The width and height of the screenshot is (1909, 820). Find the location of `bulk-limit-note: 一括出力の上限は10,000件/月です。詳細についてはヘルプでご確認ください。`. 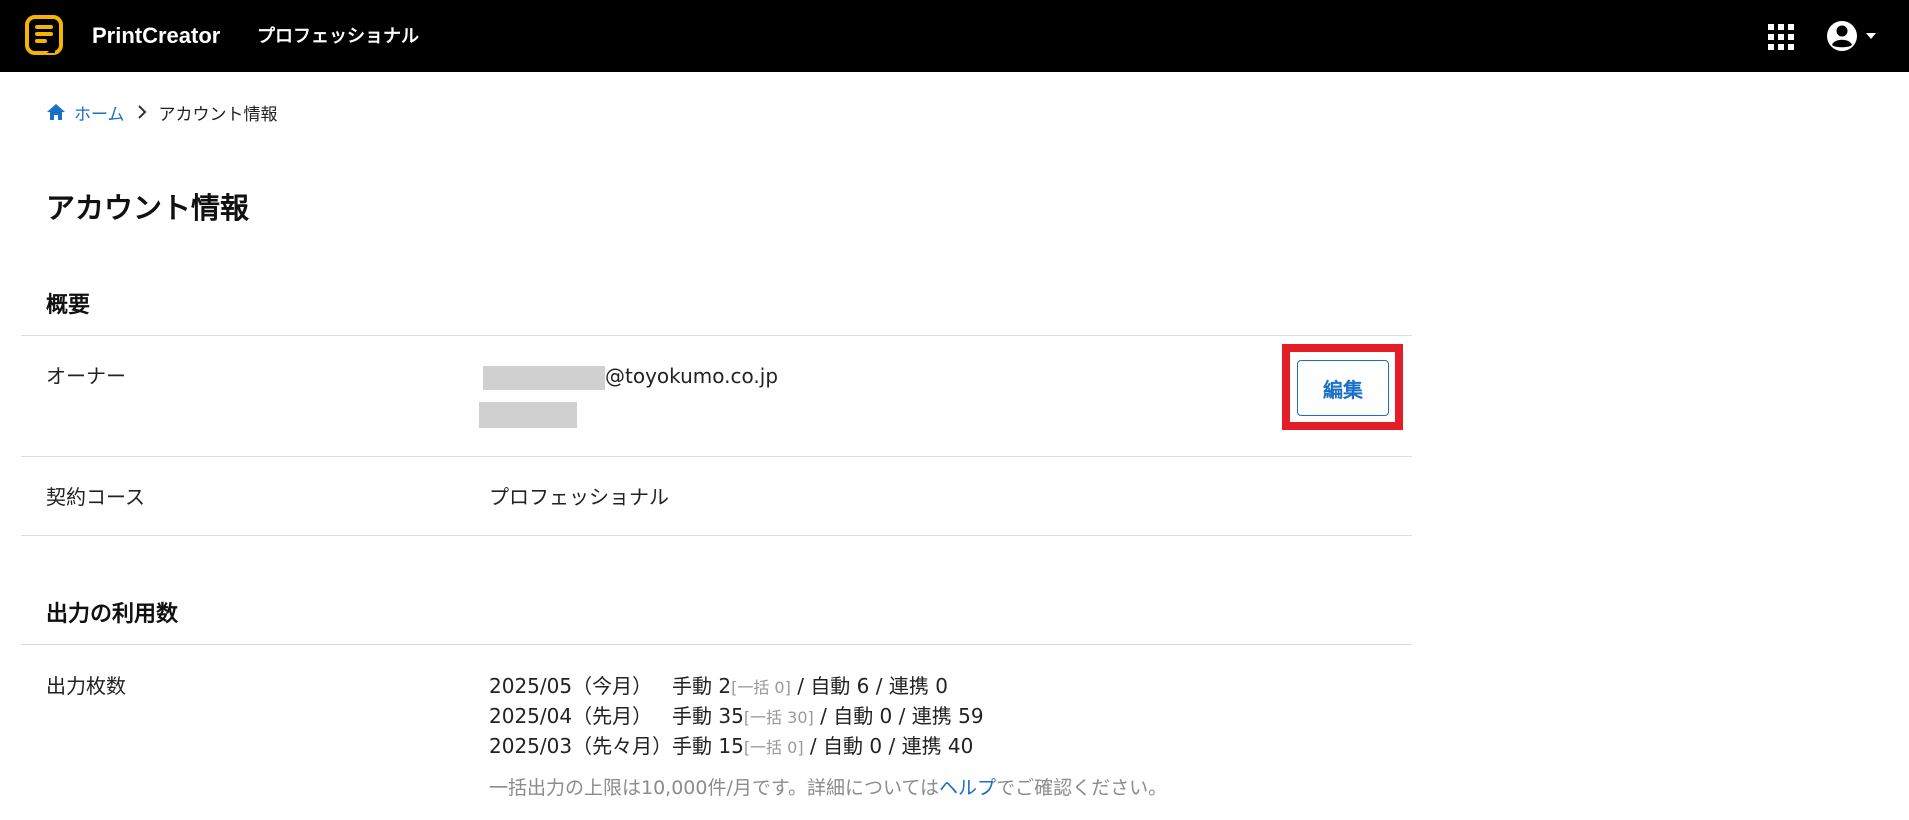

bulk-limit-note: 一括出力の上限は10,000件/月です。詳細についてはヘルプでご確認ください。 is located at coordinates (828, 788).